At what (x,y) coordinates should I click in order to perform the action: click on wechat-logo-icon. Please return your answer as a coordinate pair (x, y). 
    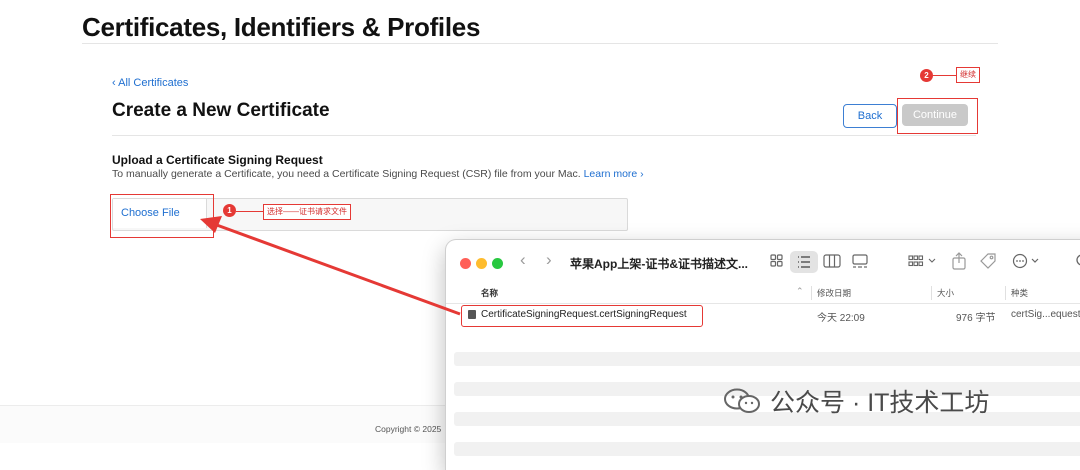
    Looking at the image, I should click on (742, 400).